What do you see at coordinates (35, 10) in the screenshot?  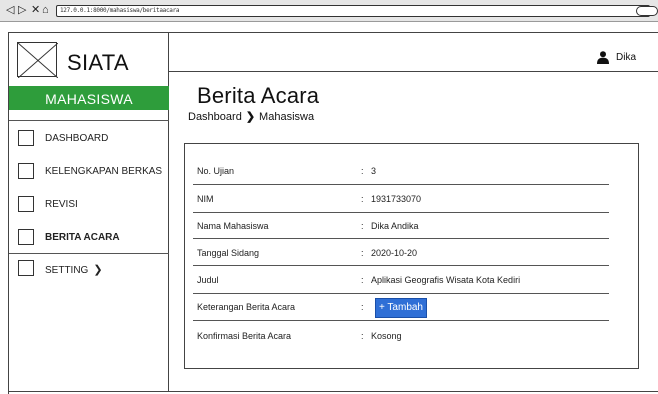 I see `close-icon: ✕` at bounding box center [35, 10].